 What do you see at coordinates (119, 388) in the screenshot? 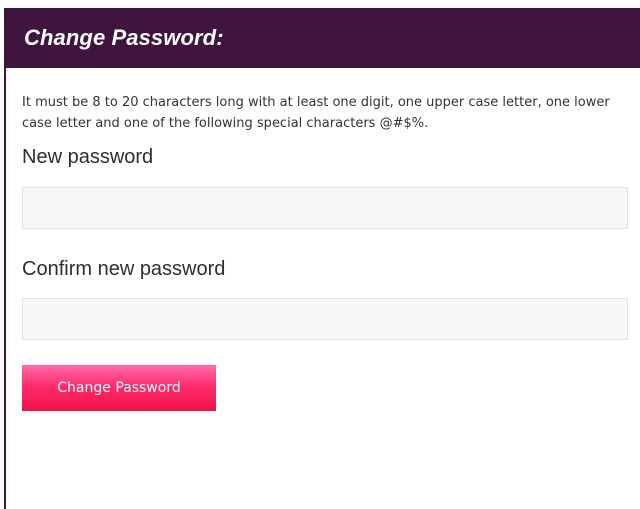
I see `change-password-button: Change Password` at bounding box center [119, 388].